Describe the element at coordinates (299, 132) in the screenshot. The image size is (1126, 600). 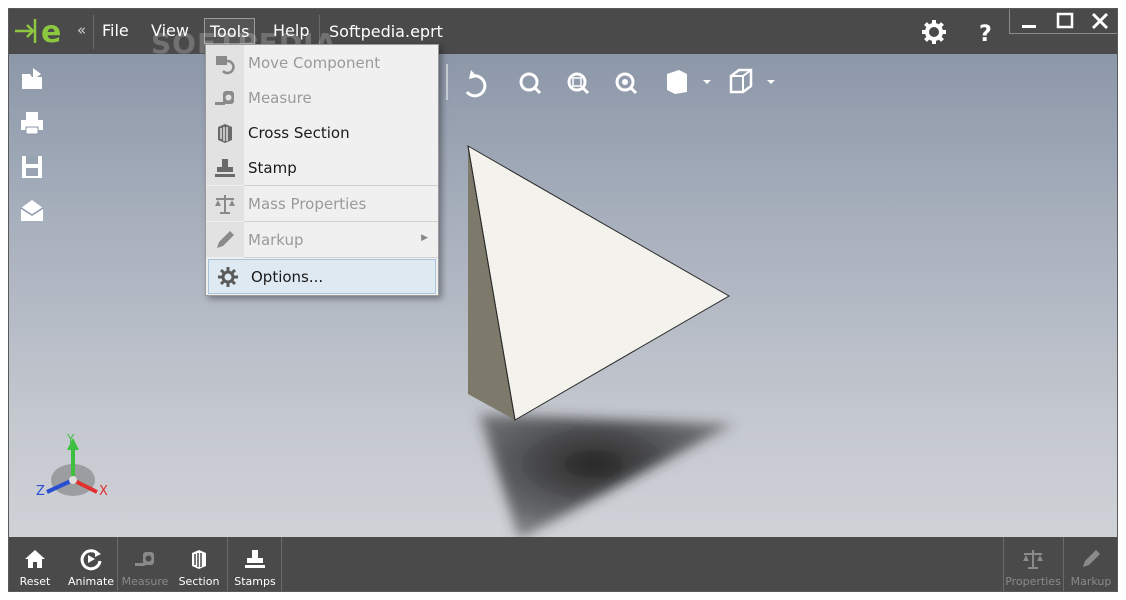
I see `menu-item-label: Cross Section` at that location.